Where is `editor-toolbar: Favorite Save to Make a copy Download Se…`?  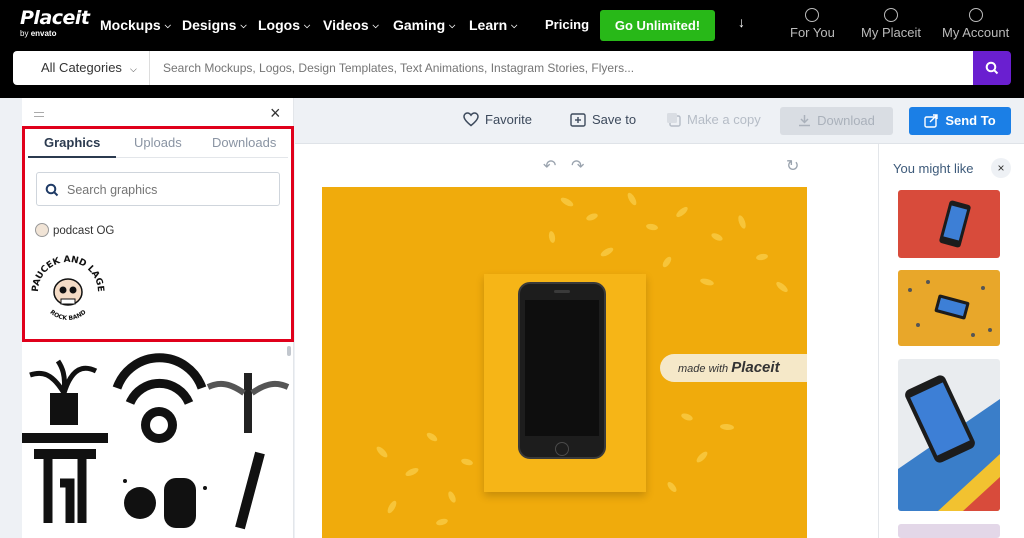 editor-toolbar: Favorite Save to Make a copy Download Se… is located at coordinates (659, 121).